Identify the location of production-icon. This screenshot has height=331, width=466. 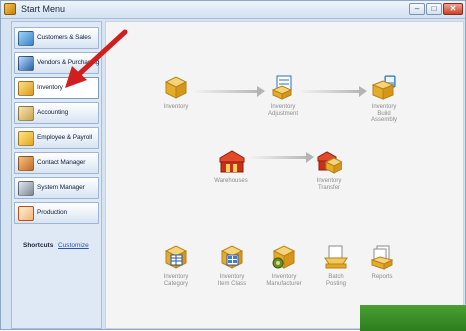
(26, 213).